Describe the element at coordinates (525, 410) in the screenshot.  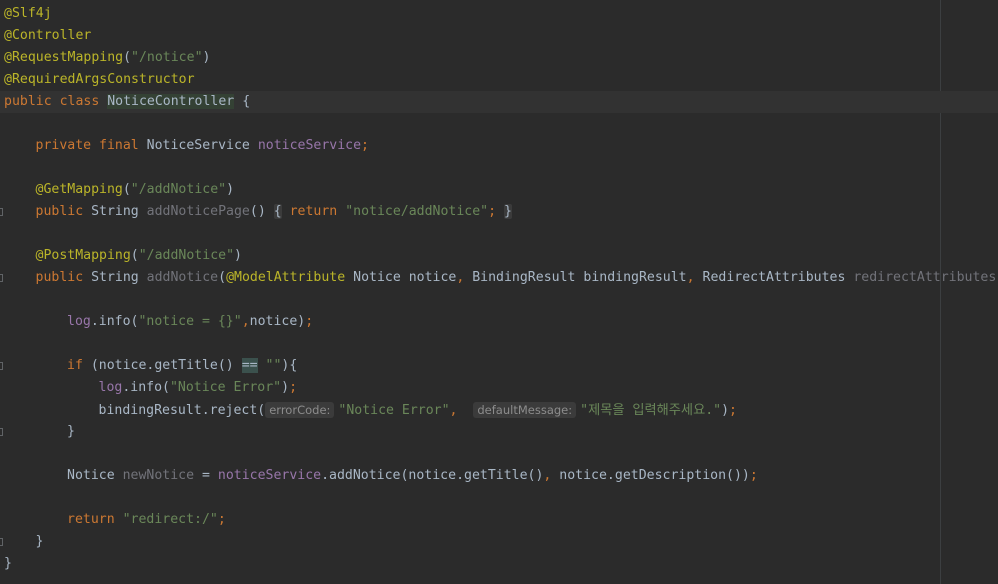
I see `parameter-hint: defaultMessage:` at that location.